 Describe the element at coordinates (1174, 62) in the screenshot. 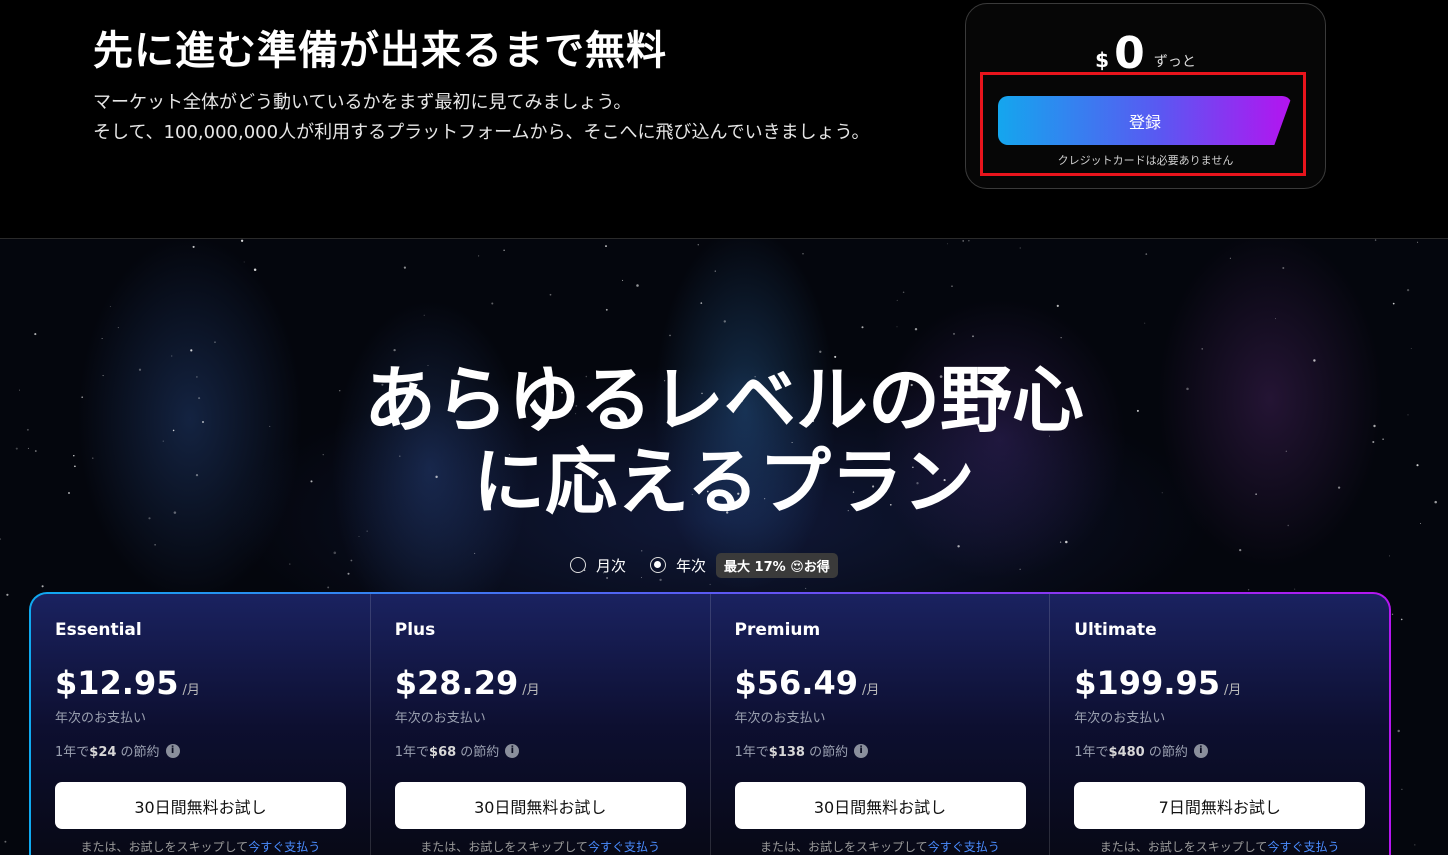

I see `price-suffix: ずっと` at that location.